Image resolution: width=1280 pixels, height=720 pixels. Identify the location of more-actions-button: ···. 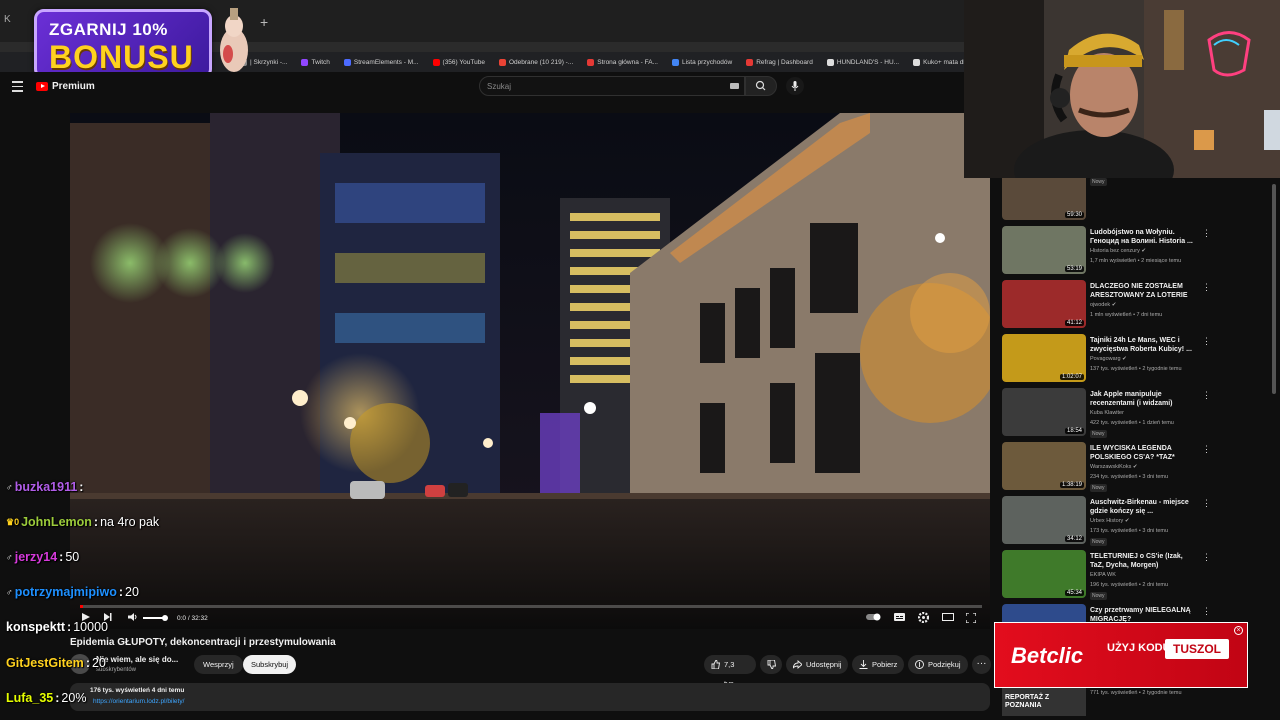
(981, 664).